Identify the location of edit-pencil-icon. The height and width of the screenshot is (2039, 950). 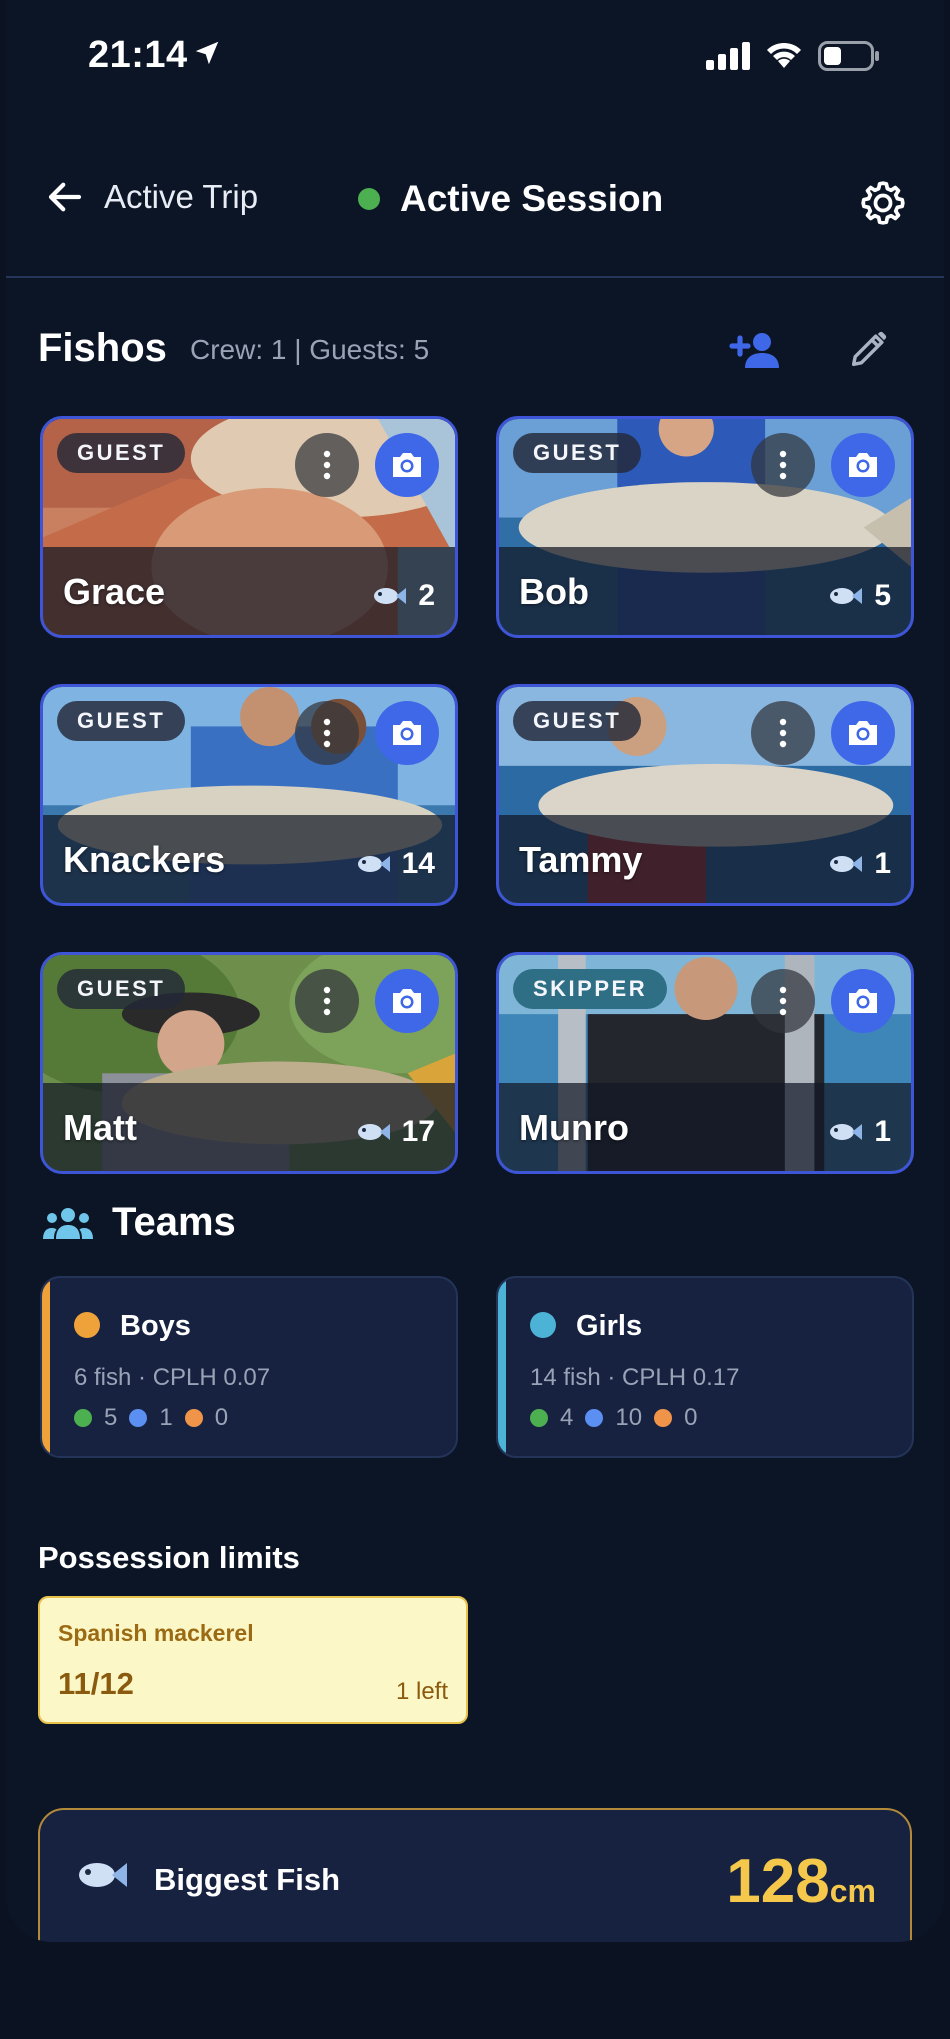
(869, 349).